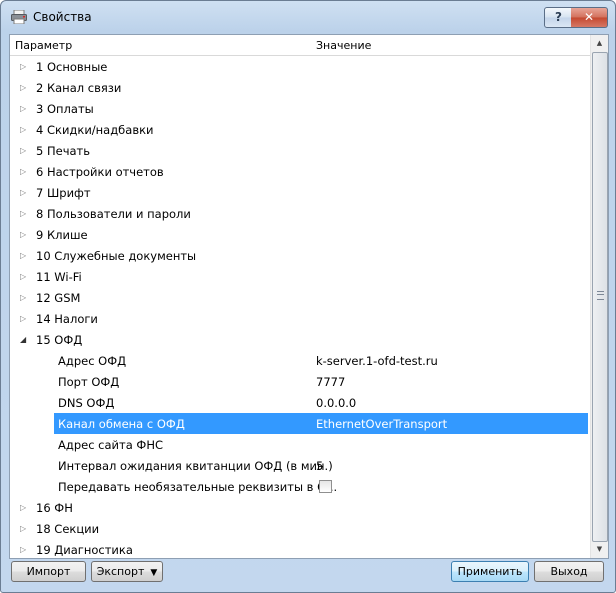 This screenshot has height=593, width=616. I want to click on row-label: 6 Настройки отчетов, so click(100, 172).